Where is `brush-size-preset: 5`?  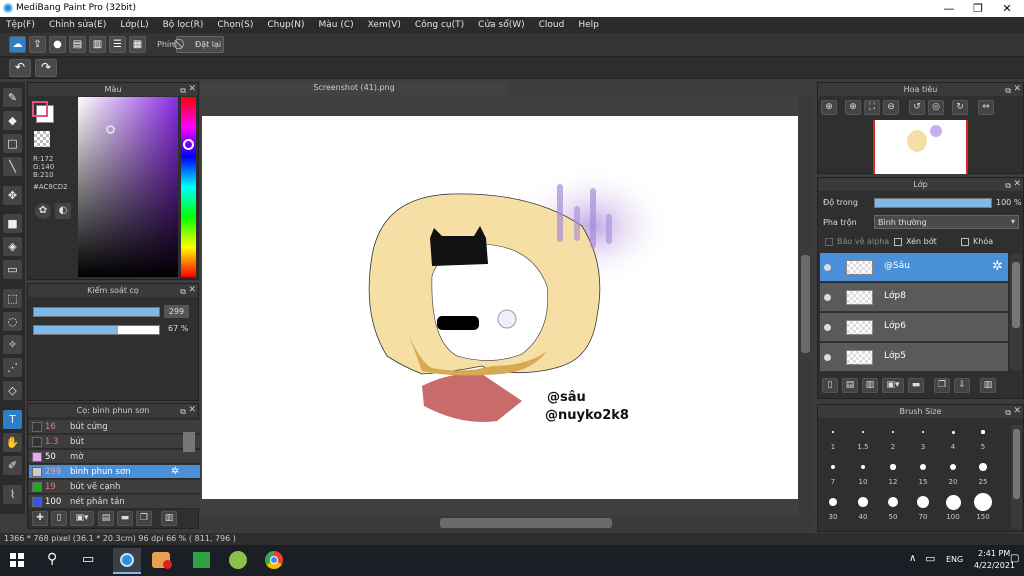
brush-size-preset: 5 is located at coordinates (983, 437).